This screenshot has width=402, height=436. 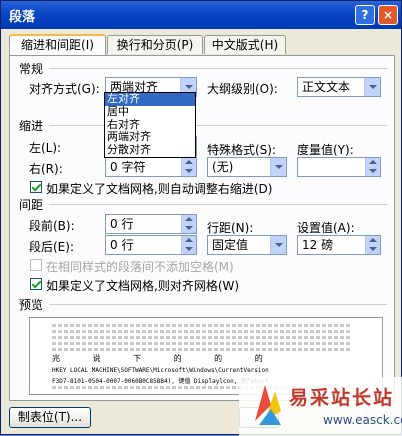 What do you see at coordinates (31, 69) in the screenshot?
I see `general-section-label: 常规` at bounding box center [31, 69].